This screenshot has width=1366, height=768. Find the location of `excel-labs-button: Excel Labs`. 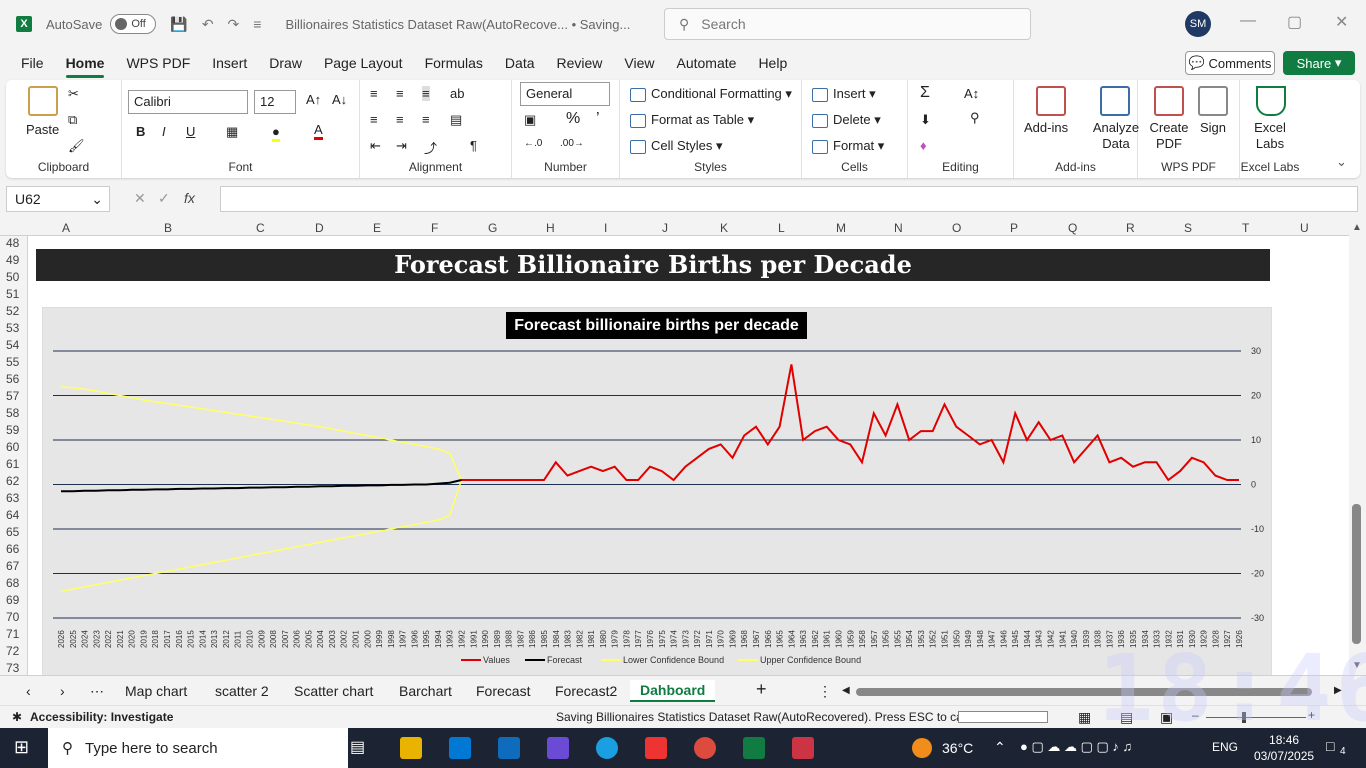

excel-labs-button: Excel Labs is located at coordinates (1270, 136).